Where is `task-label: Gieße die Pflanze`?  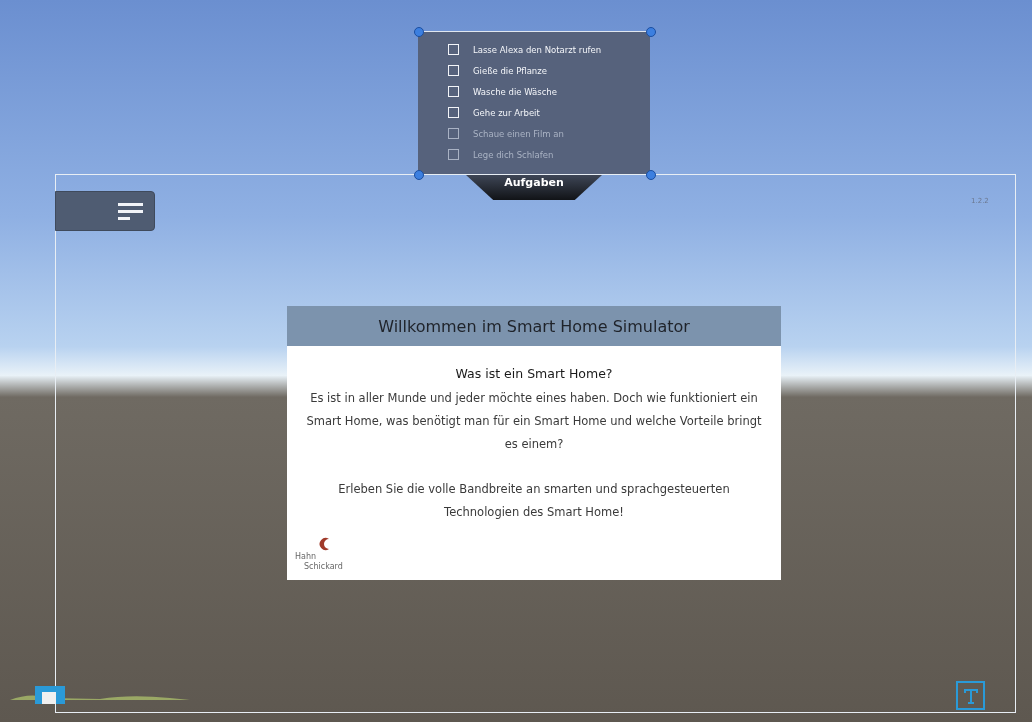 task-label: Gieße die Pflanze is located at coordinates (510, 70).